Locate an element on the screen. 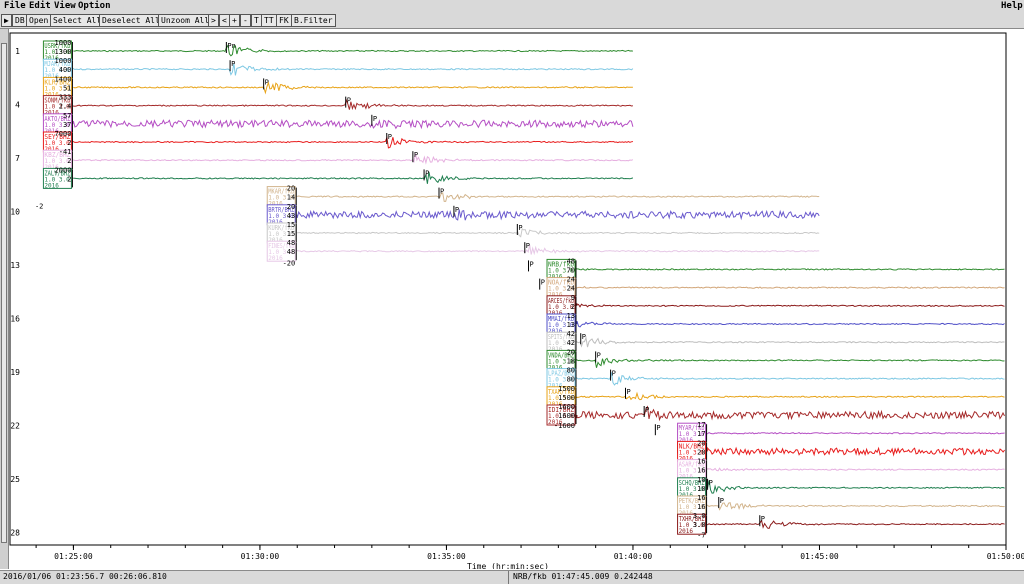 The height and width of the screenshot is (584, 1024). amp-mid-label: 43 is located at coordinates (291, 216).